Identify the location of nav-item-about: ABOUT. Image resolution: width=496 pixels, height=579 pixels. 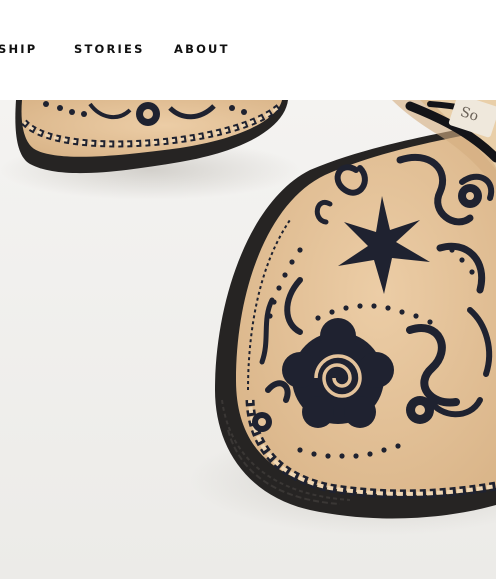
(202, 49).